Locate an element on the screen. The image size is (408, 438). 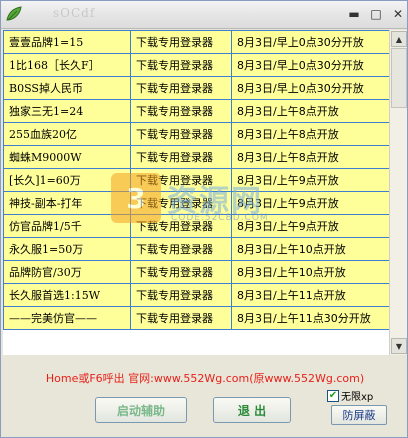
server-row: 仿官品牌1/5千 下载专用登录器 8月3日/上午9点开放 is located at coordinates (196, 226).